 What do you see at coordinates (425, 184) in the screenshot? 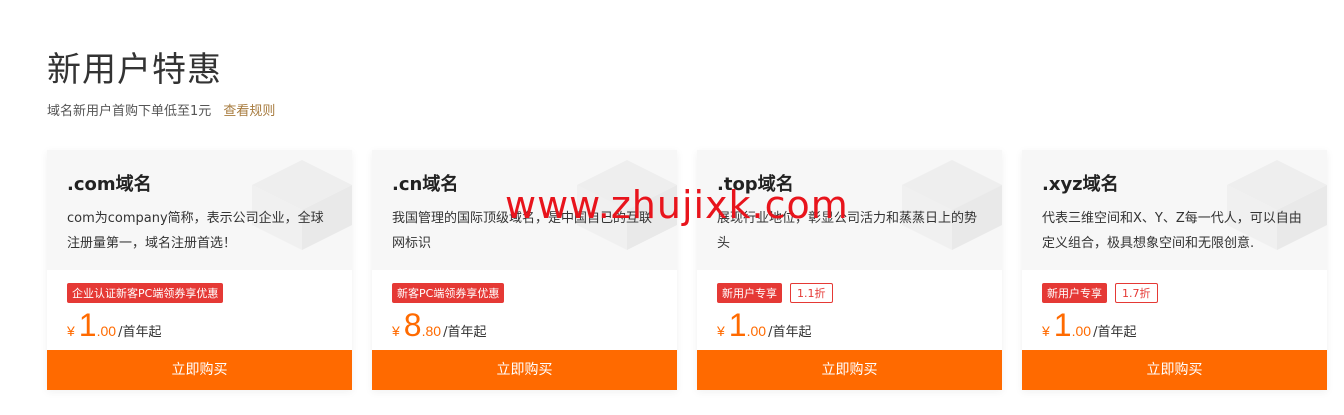
I see `card-domain-name: .cn域名` at bounding box center [425, 184].